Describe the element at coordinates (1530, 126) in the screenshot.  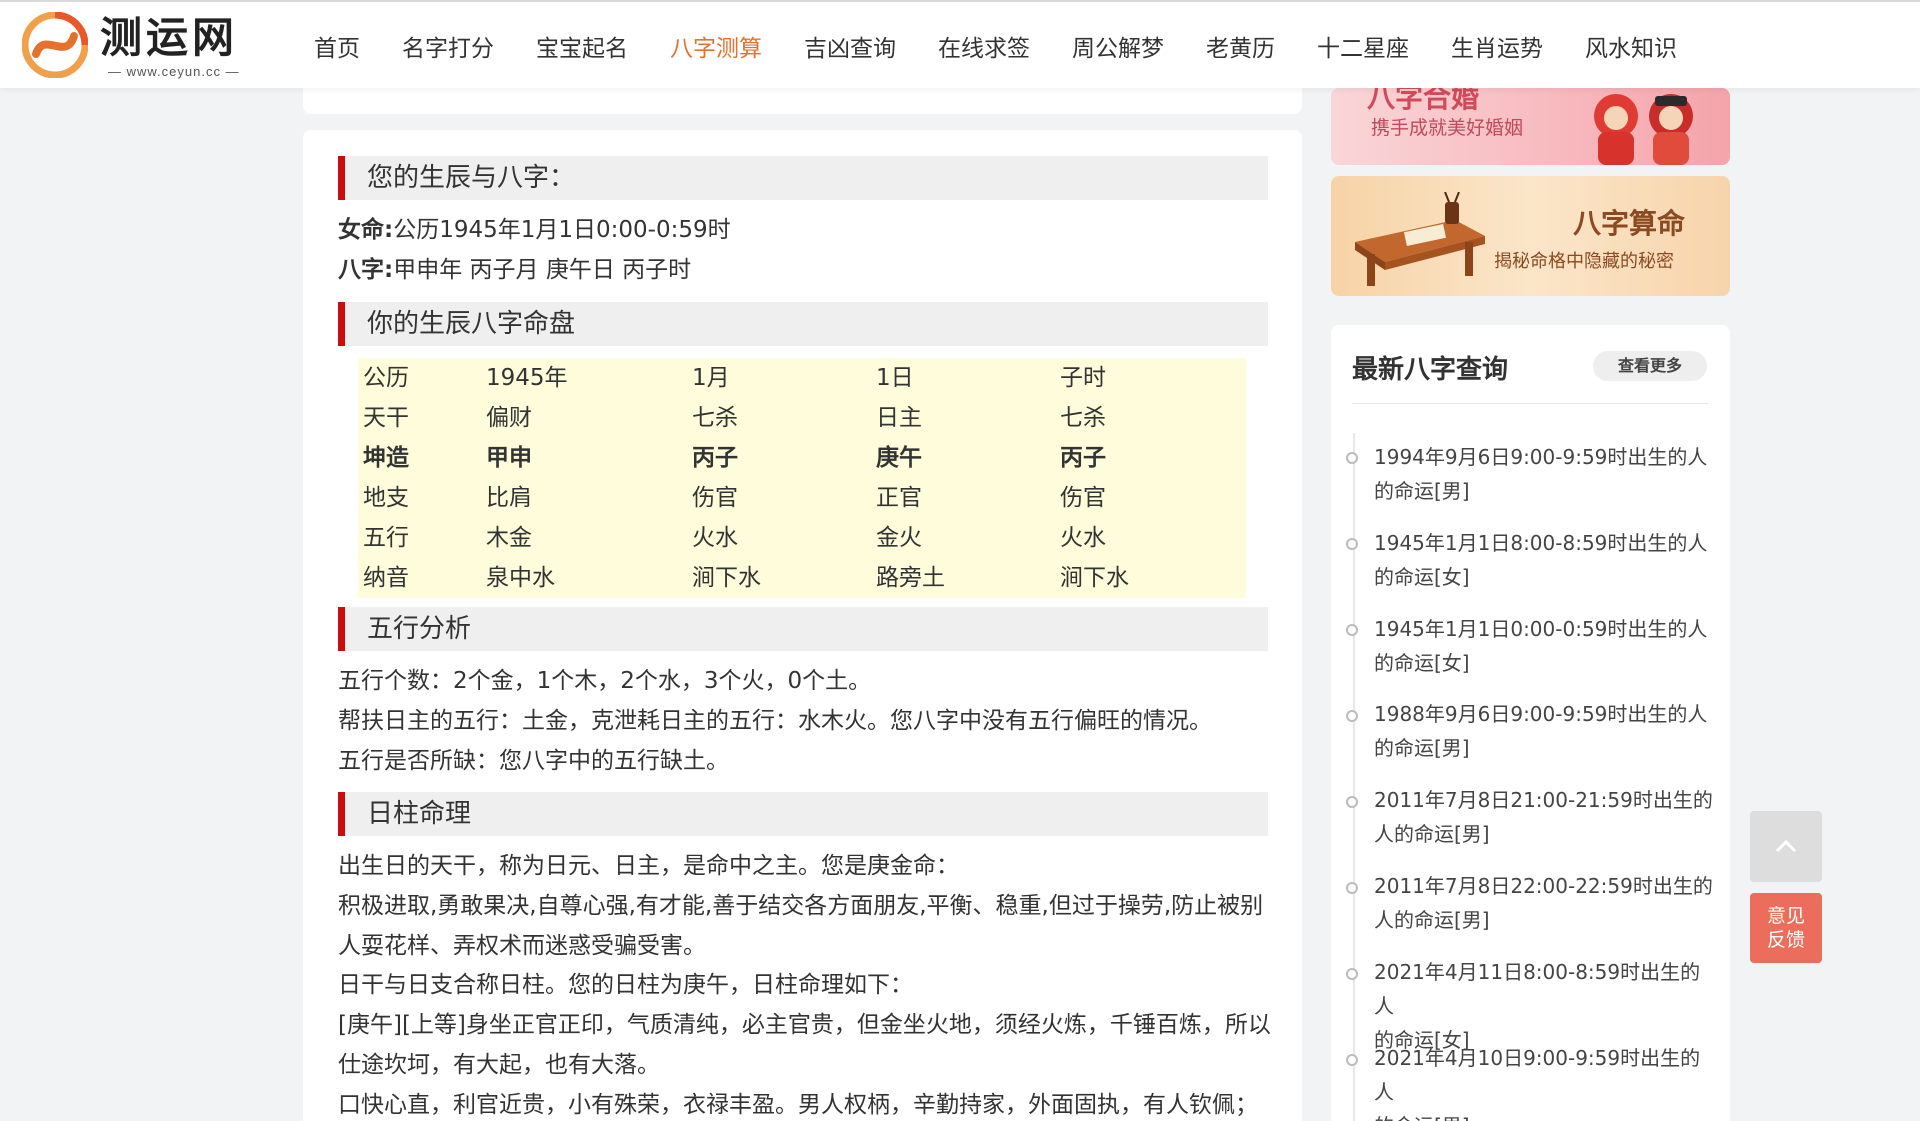
I see `banner-bazi-hehun: 八字合婚 携手成就美好婚姻` at that location.